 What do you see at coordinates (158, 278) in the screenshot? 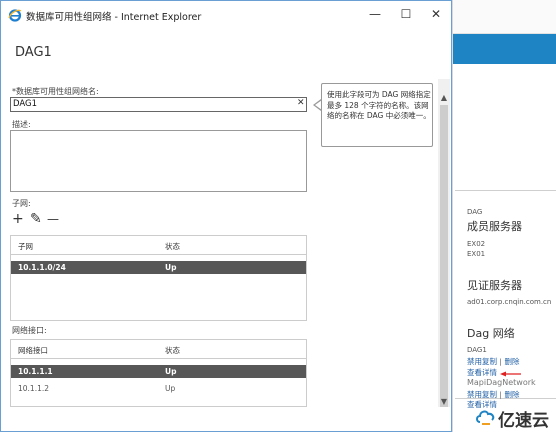
I see `subnets-table: 子网 状态 10.1.1.0/24 Up` at bounding box center [158, 278].